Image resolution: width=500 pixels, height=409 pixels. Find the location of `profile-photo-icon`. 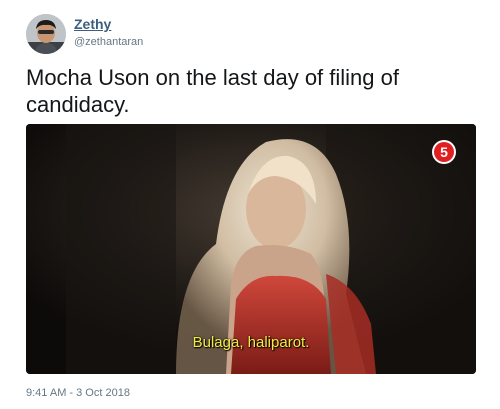

profile-photo-icon is located at coordinates (46, 34).